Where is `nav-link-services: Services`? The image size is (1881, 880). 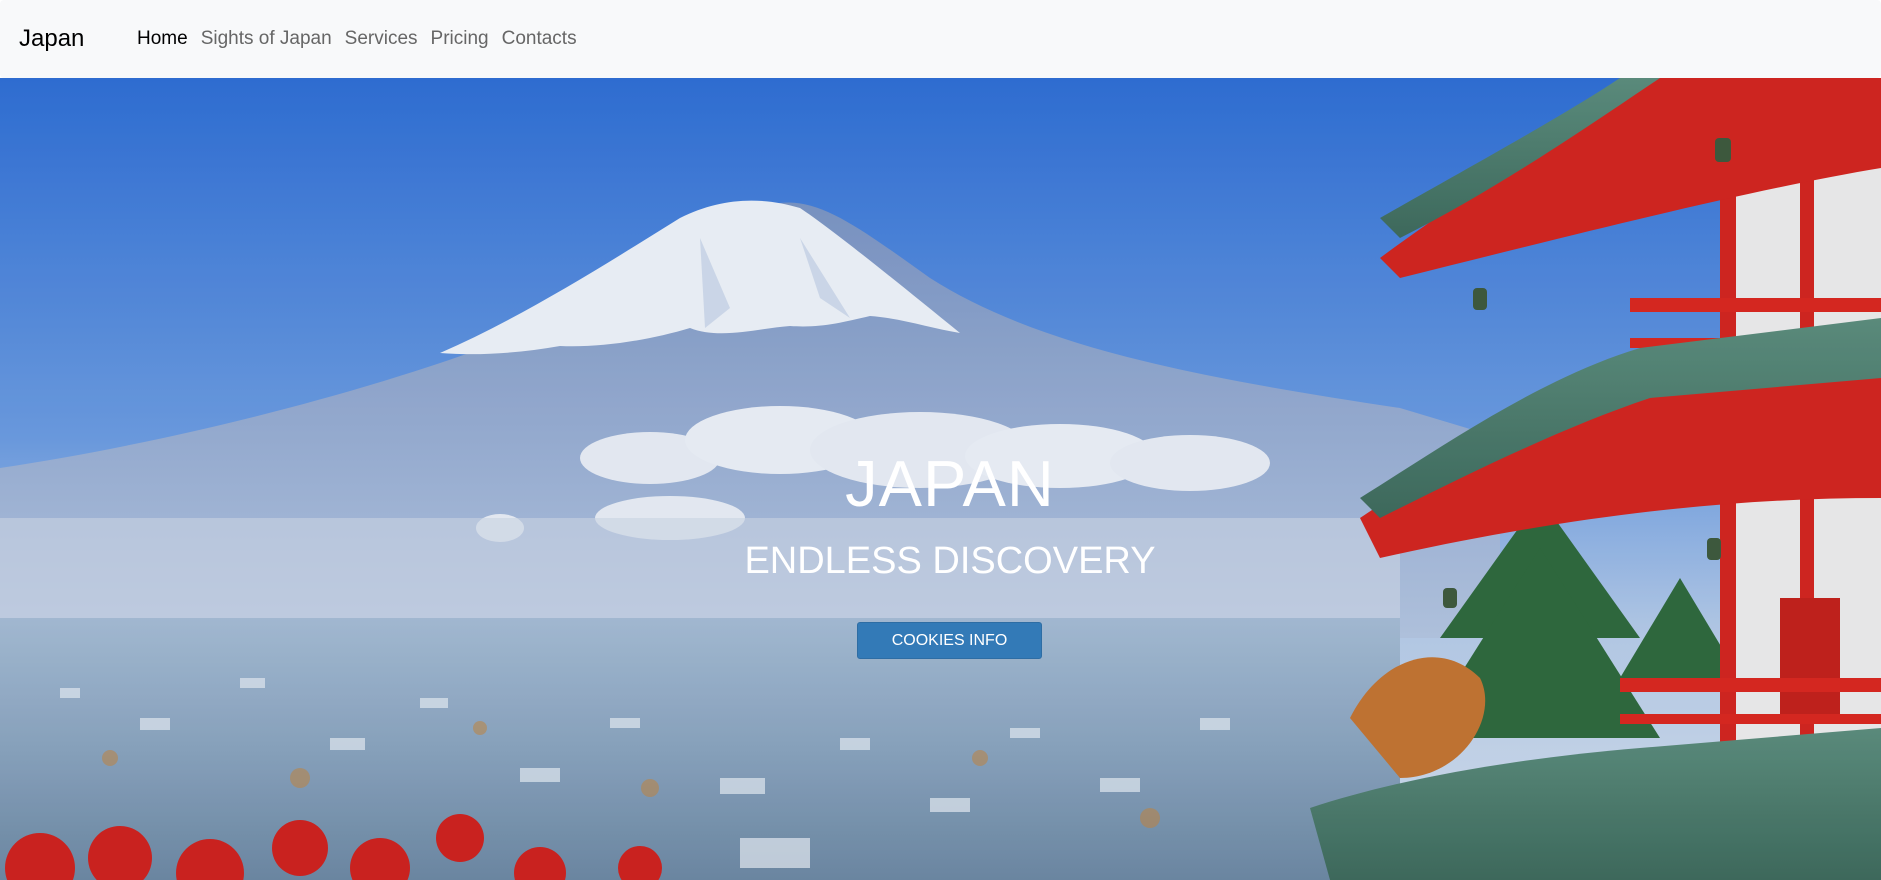
nav-link-services: Services is located at coordinates (381, 39).